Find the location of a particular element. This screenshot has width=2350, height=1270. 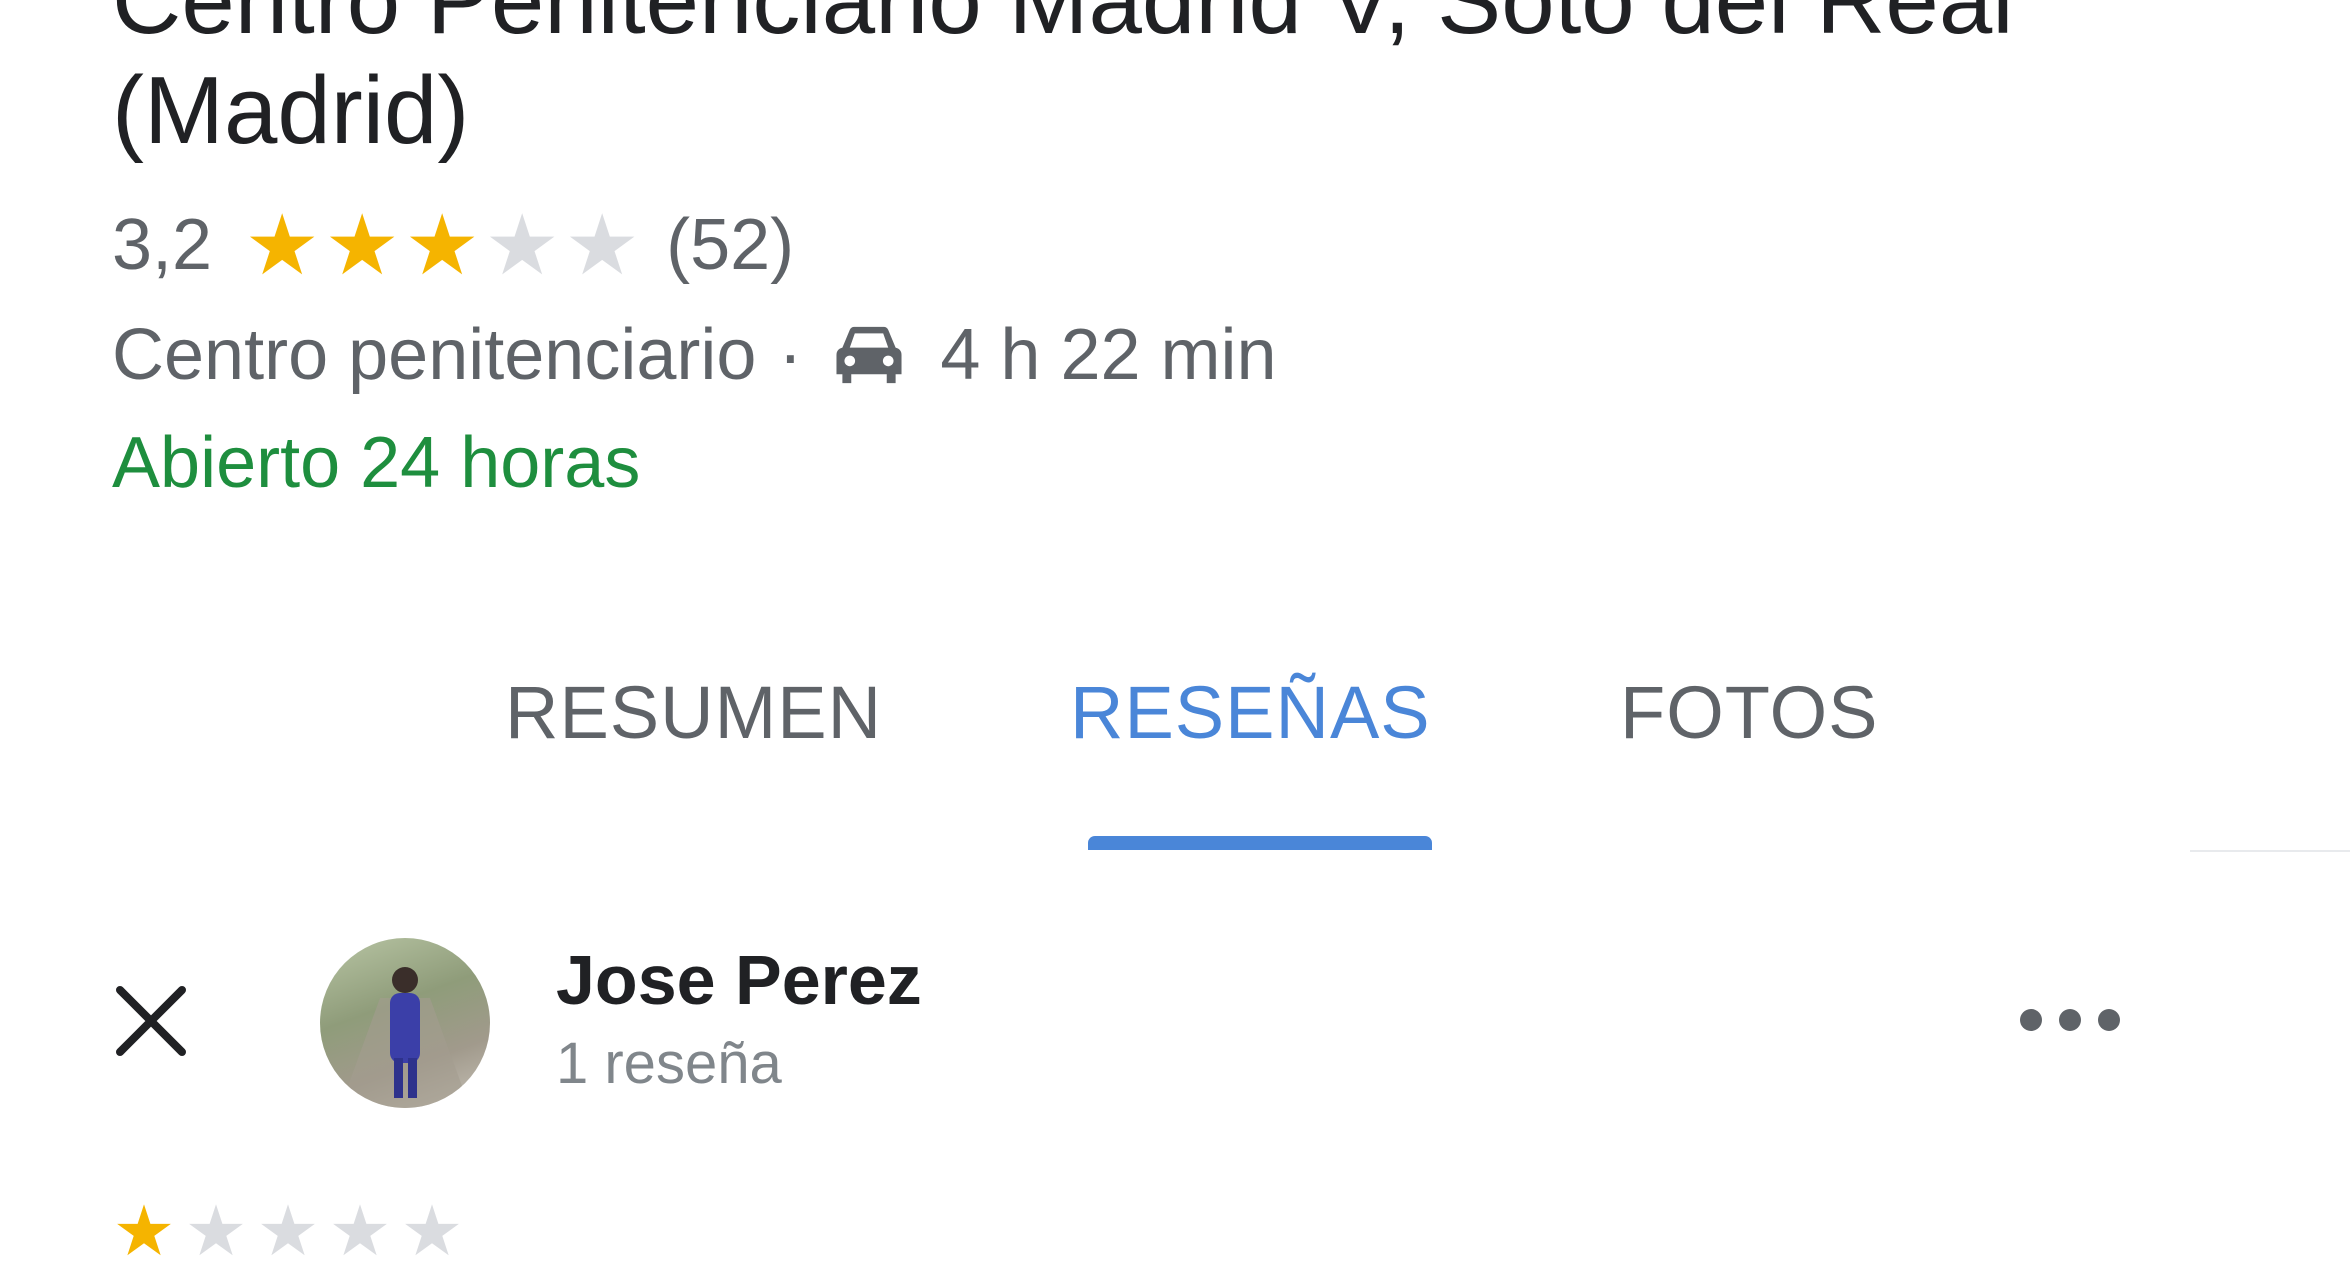

active-tab-indicator is located at coordinates (1260, 843).